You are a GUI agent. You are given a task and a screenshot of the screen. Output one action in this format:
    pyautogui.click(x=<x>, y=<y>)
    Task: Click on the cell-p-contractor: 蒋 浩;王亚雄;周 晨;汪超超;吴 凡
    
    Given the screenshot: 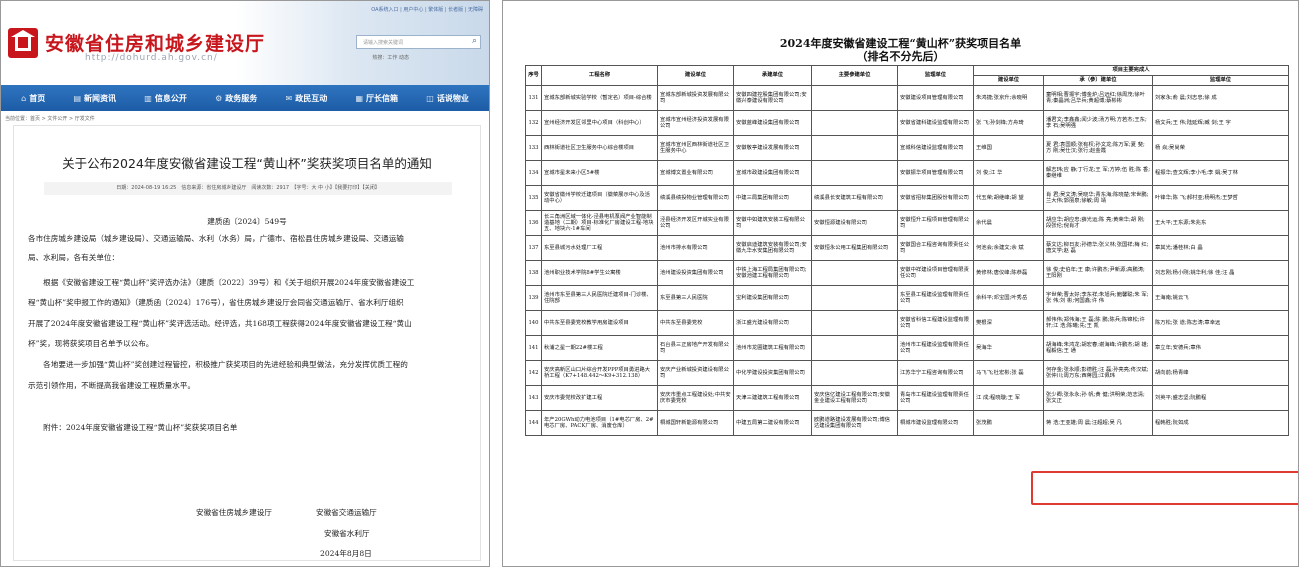 What is the action you would take?
    pyautogui.click(x=1098, y=423)
    